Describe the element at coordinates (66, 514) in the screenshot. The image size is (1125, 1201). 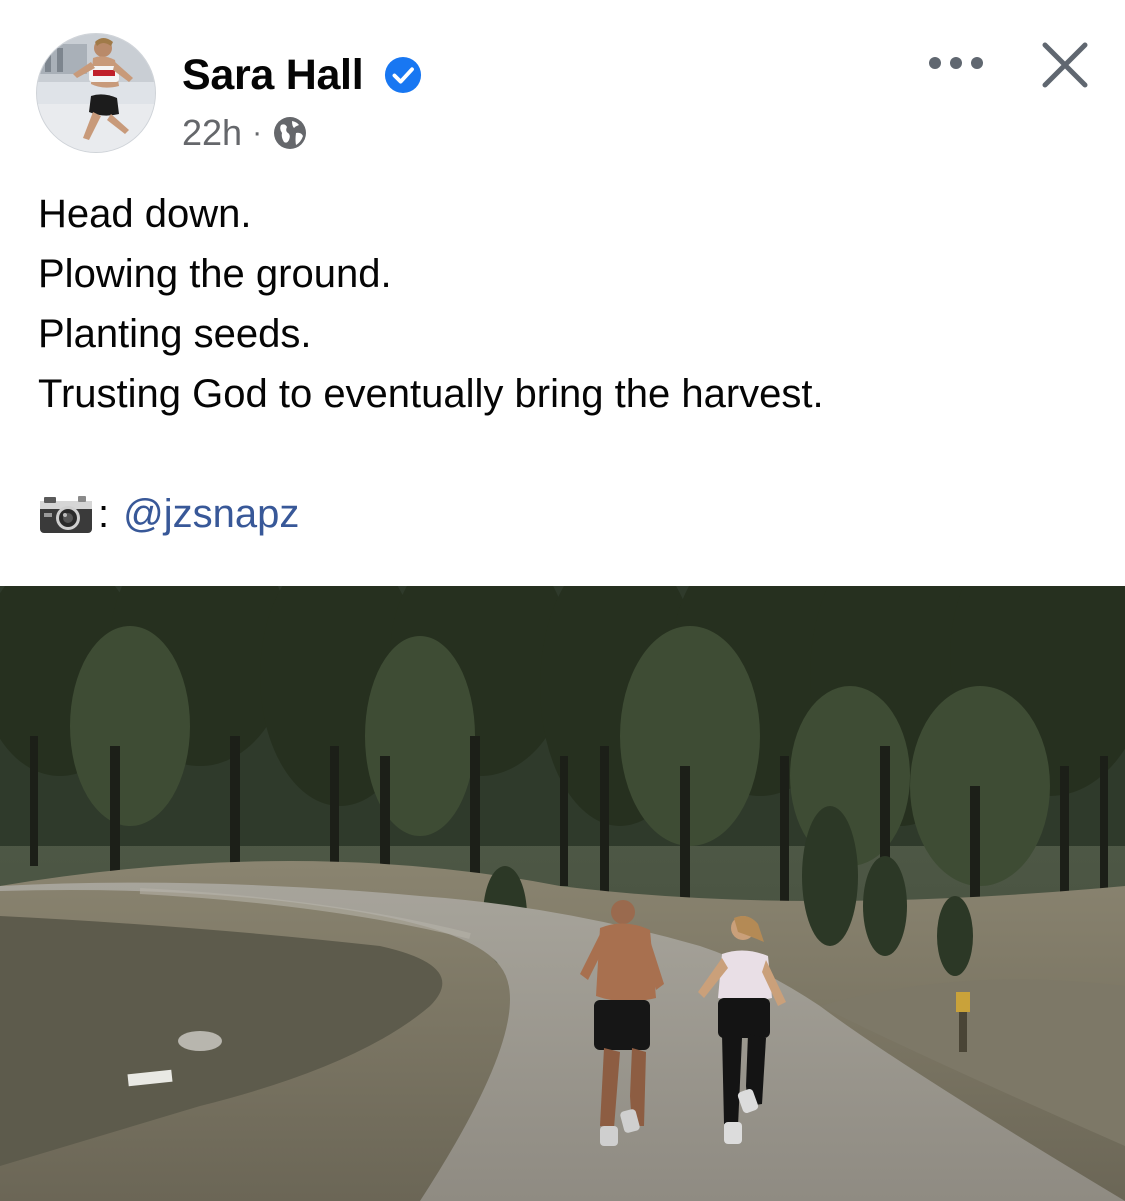
I see `camera-icon` at that location.